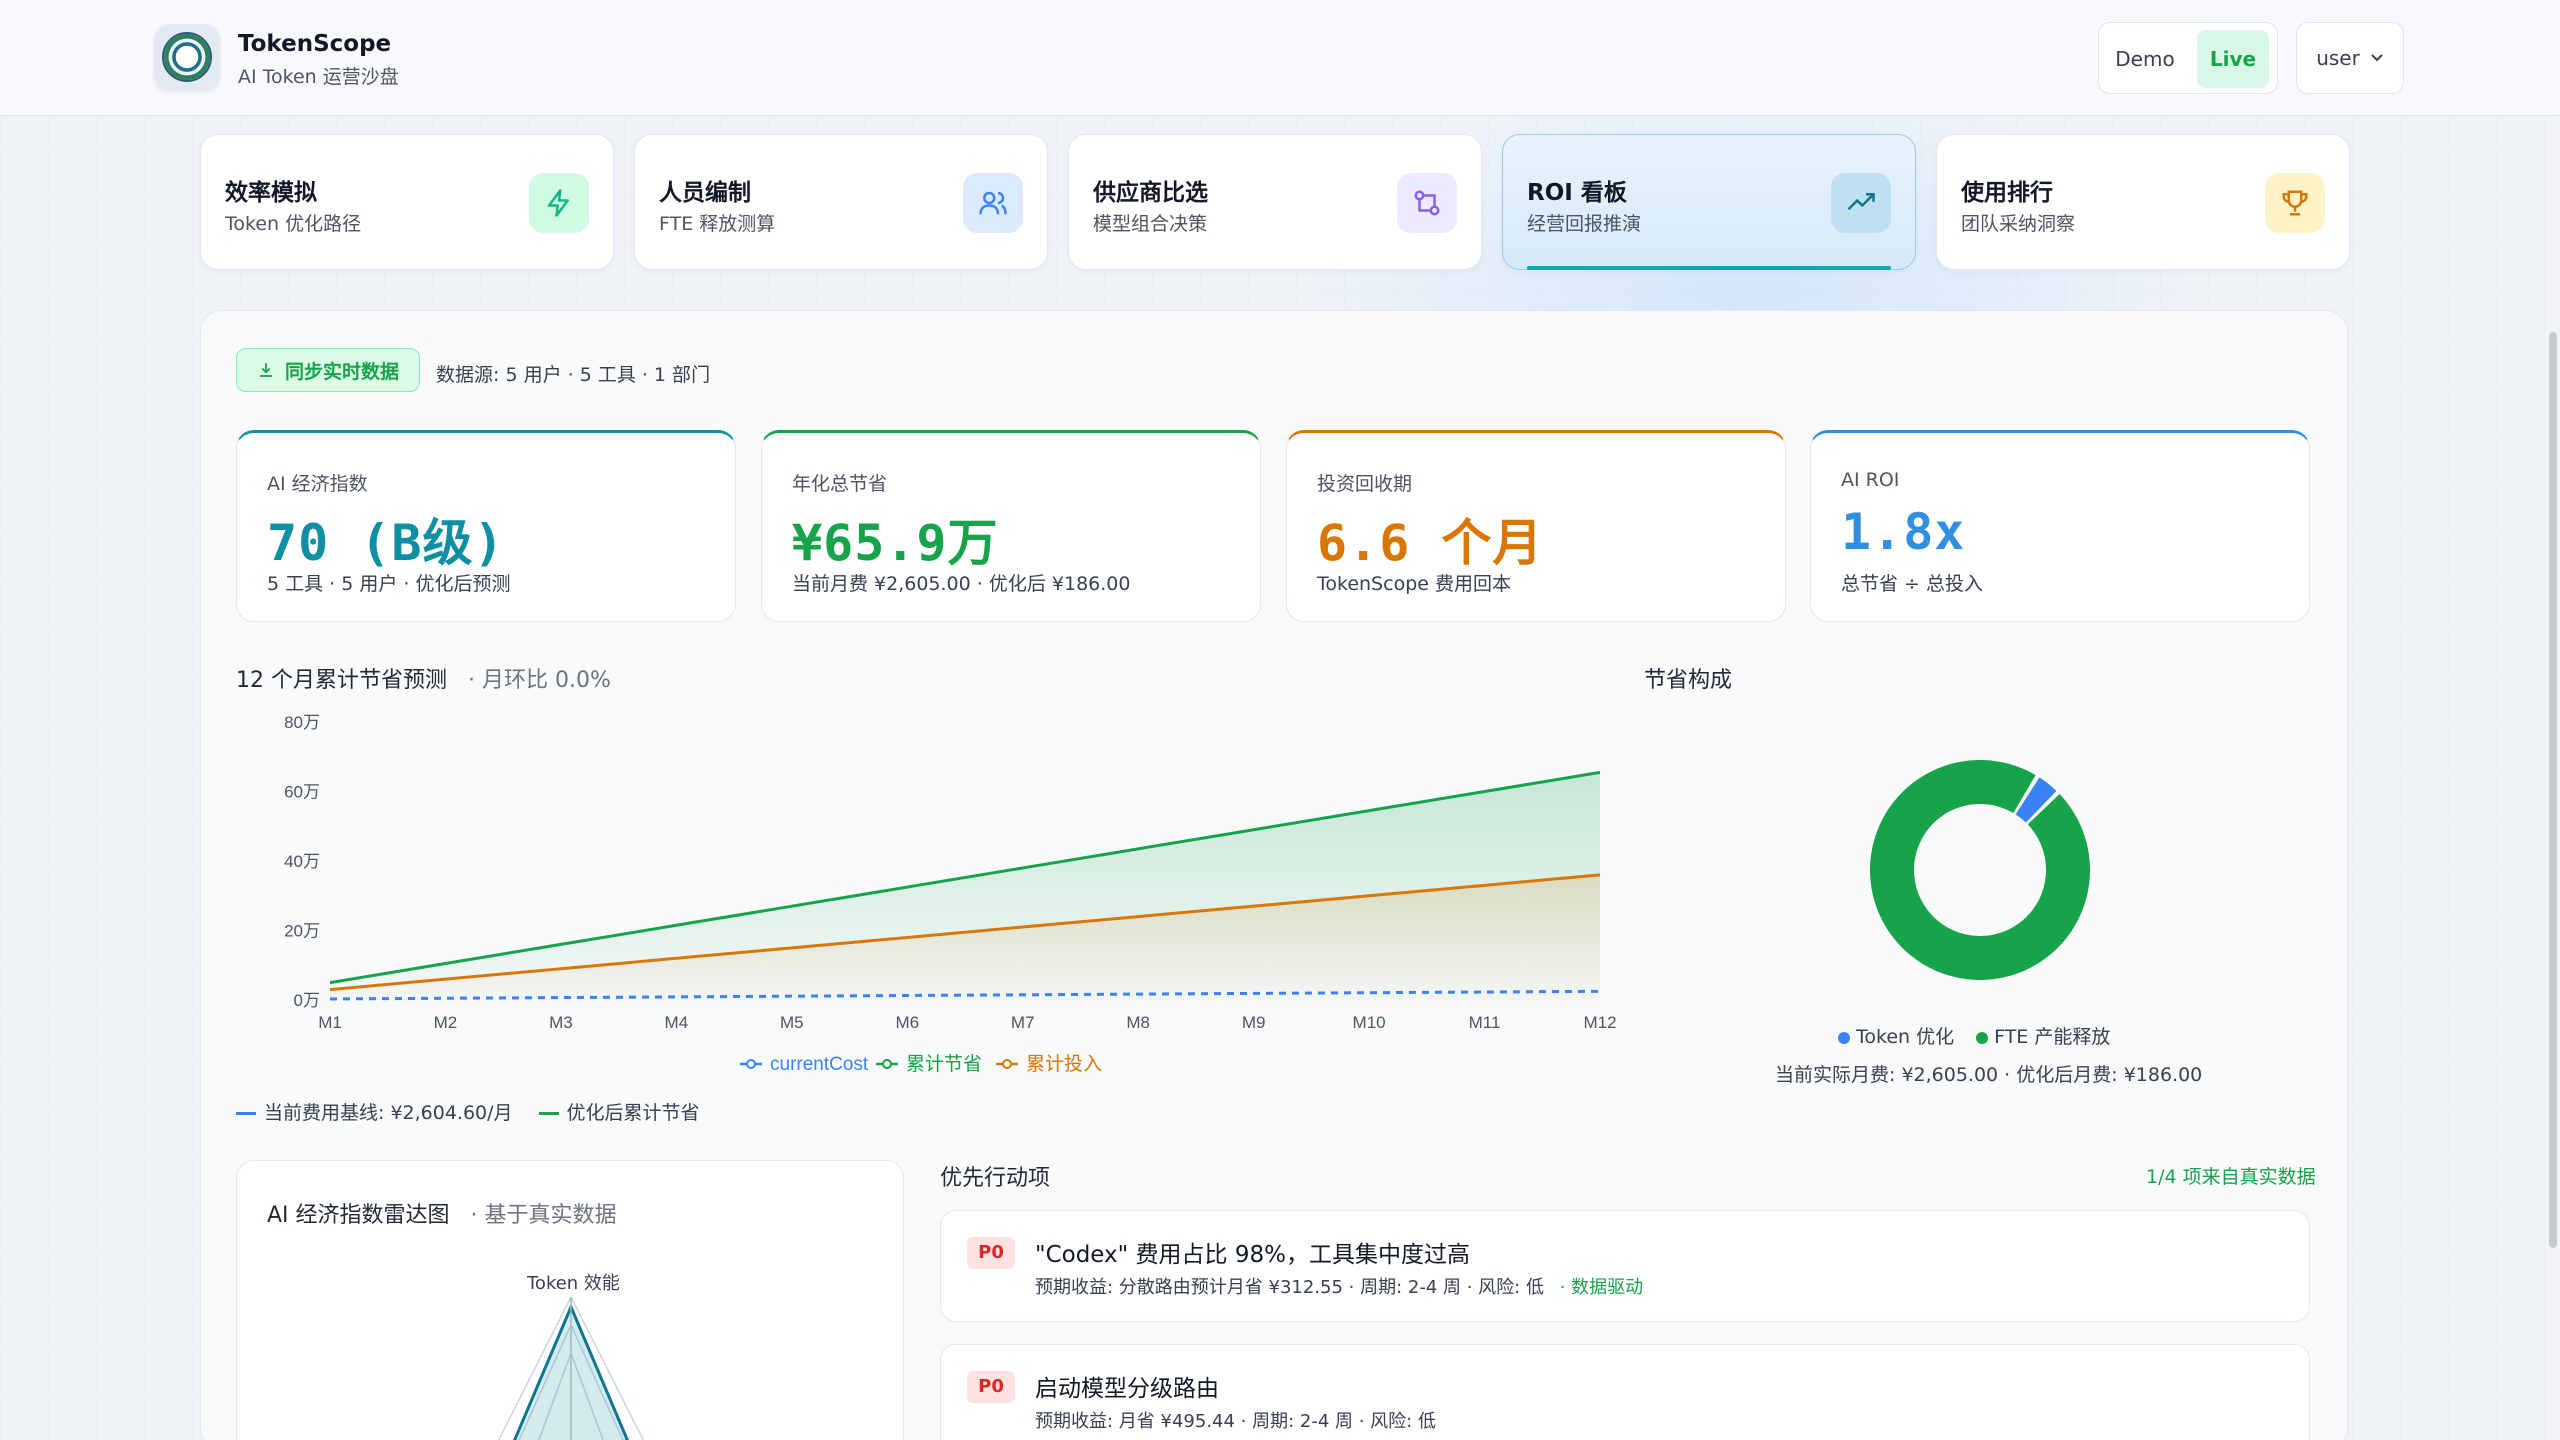  I want to click on action-desc-text: 预期收益: 月省 ¥495.44 · 周期: 2-4 周 · 风险: 低, so click(1235, 1421).